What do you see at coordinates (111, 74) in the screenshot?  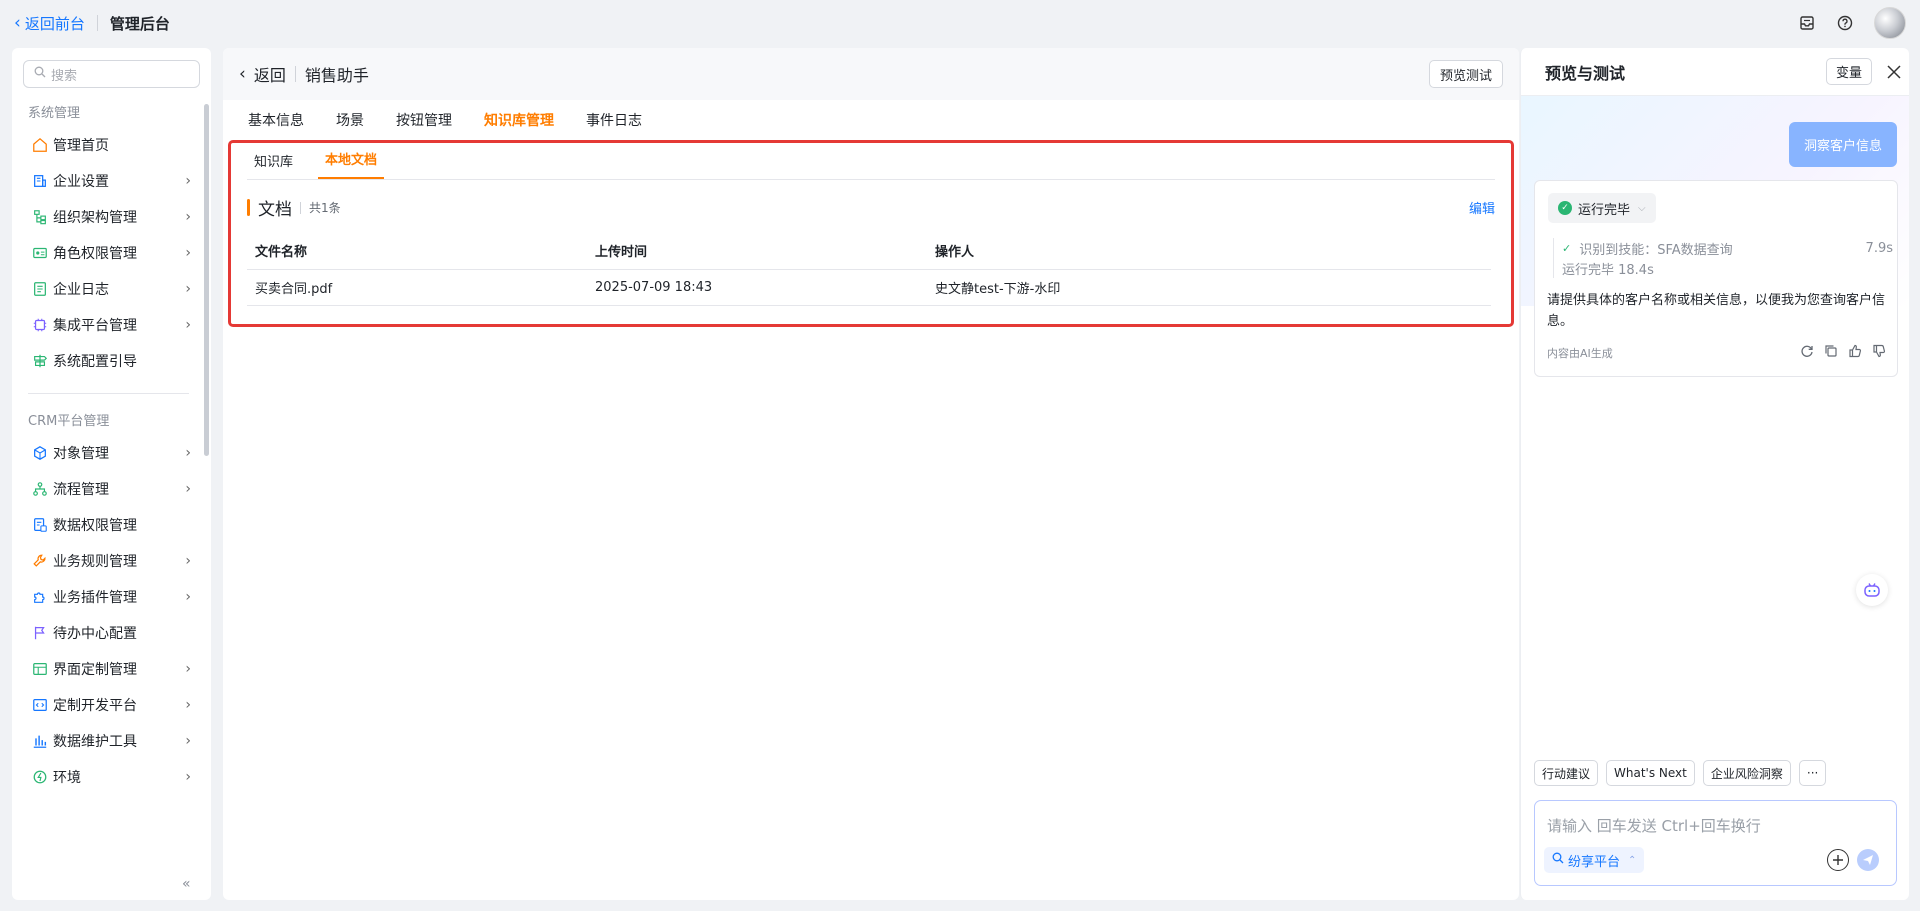 I see `search-input: 搜索` at bounding box center [111, 74].